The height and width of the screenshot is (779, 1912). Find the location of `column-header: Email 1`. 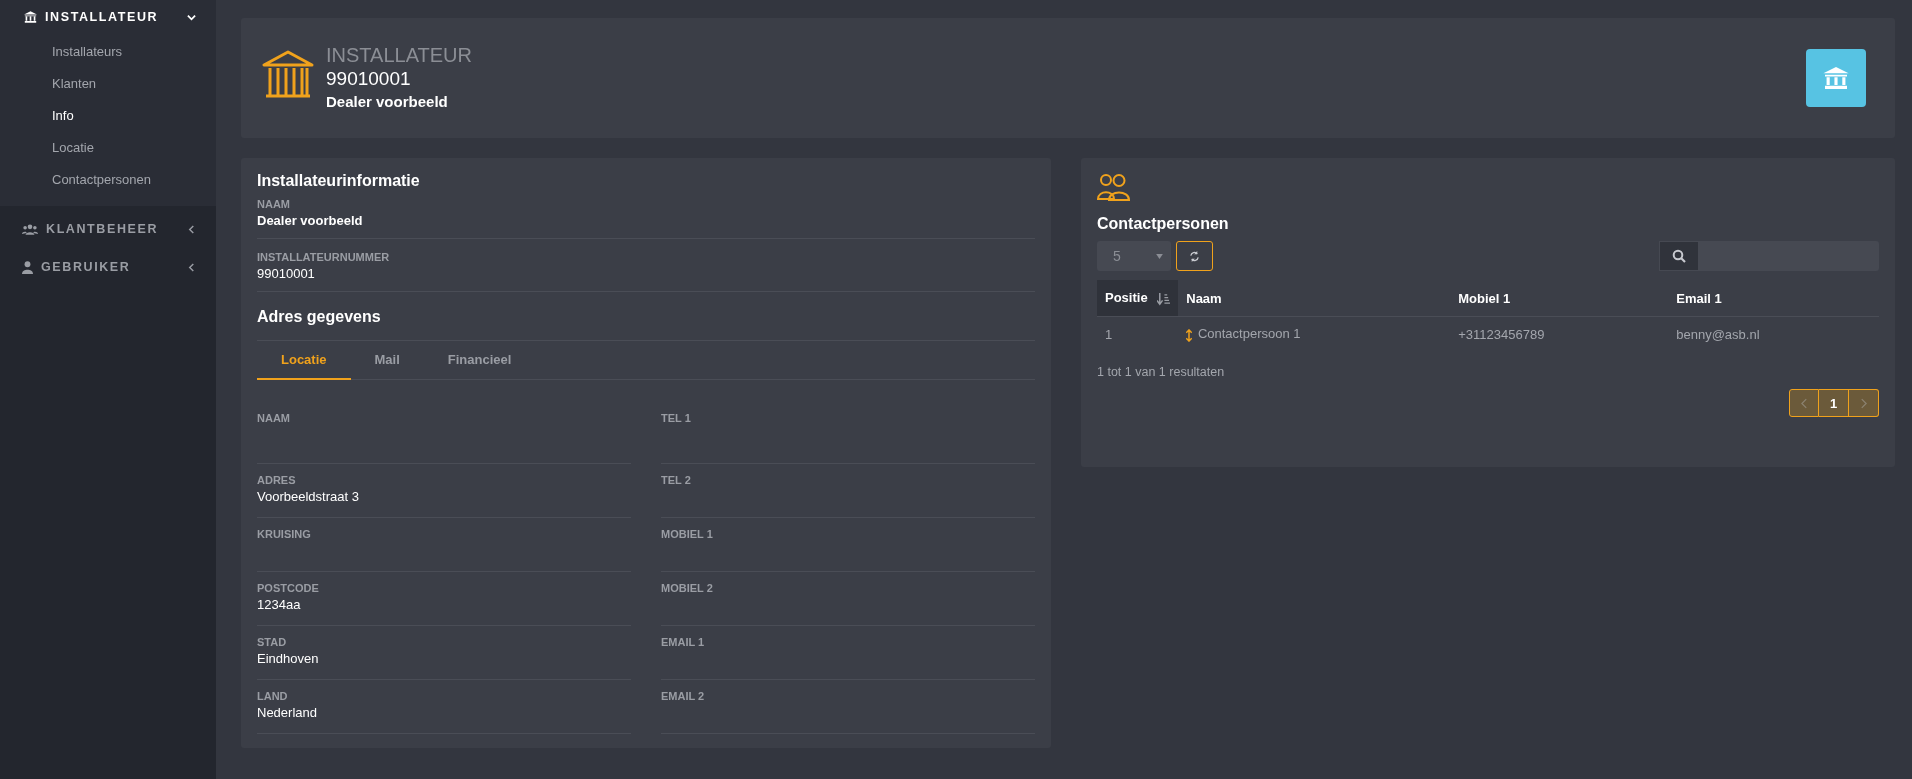

column-header: Email 1 is located at coordinates (1773, 298).